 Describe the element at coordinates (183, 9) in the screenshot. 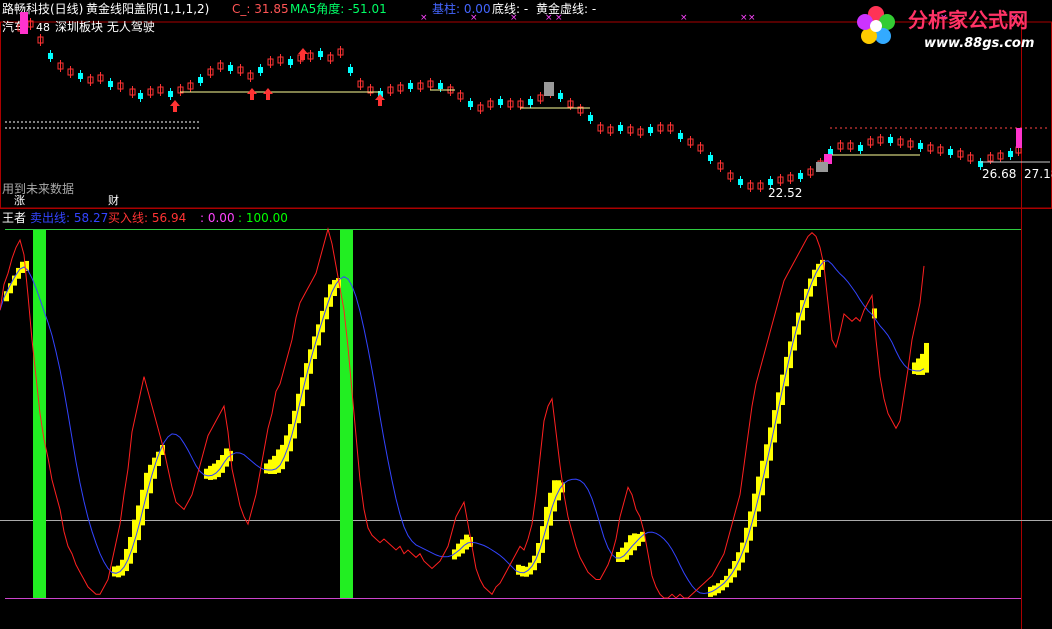

I see `indicator-params: (1,1,1,2)` at that location.